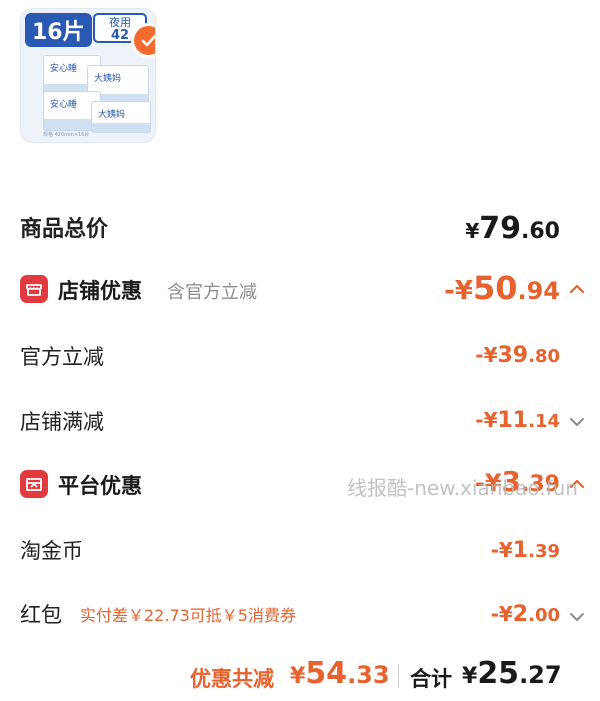  I want to click on price-integer: 50, so click(495, 288).